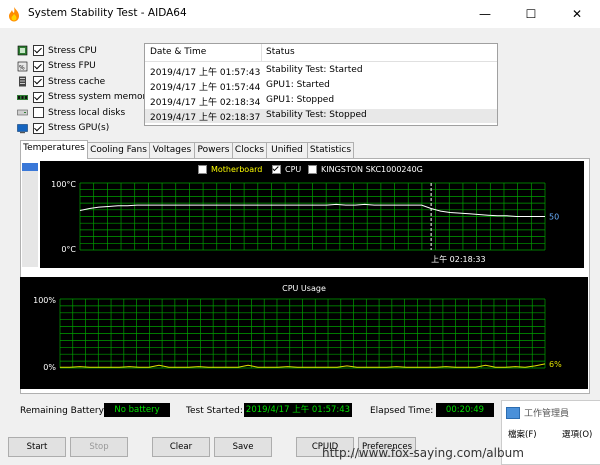 This screenshot has height=465, width=600. I want to click on temperature-marker-label: 上午 02:18:33, so click(458, 259).